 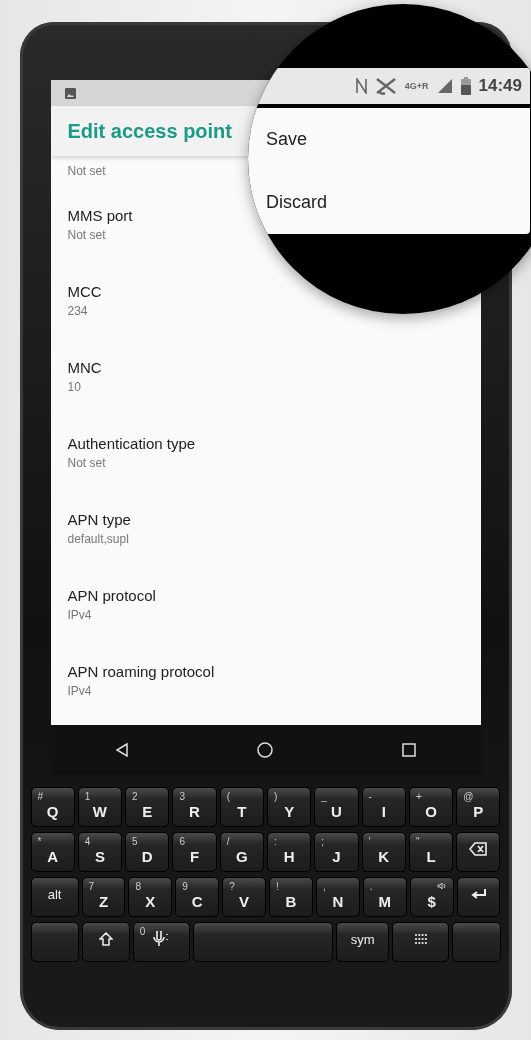 I want to click on setting-item: Authentication type Not set, so click(x=265, y=452).